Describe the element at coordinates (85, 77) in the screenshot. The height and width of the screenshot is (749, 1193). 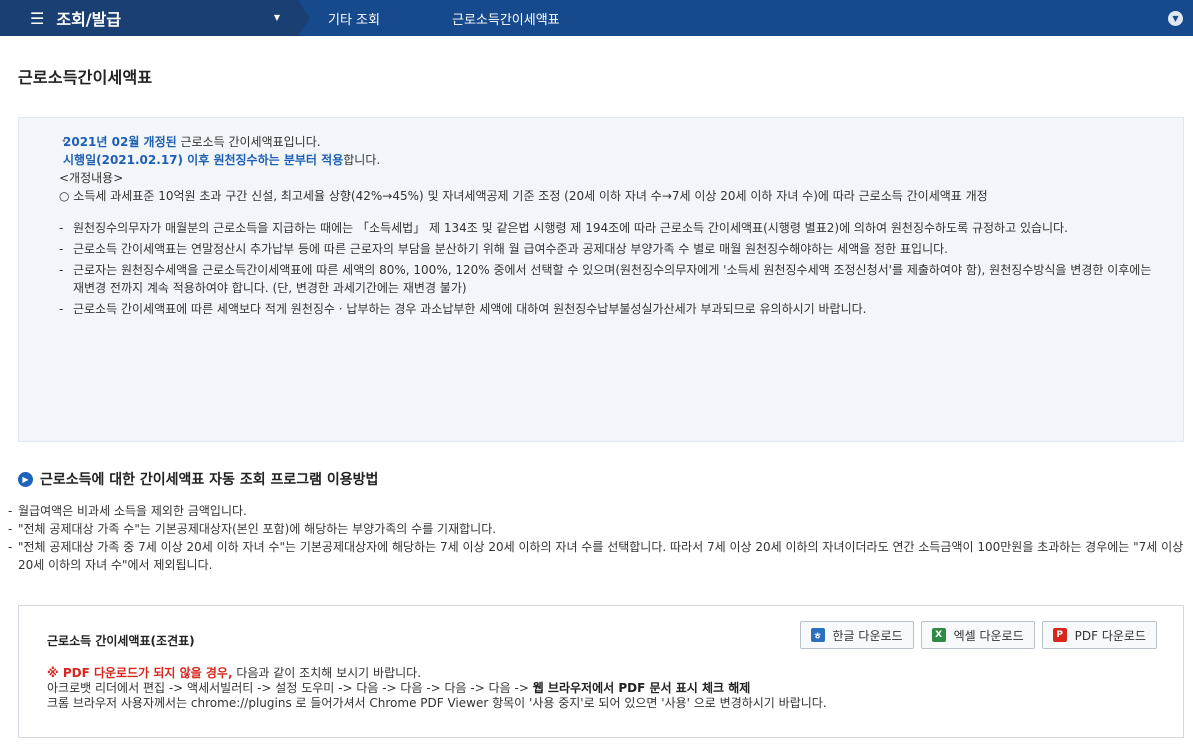
I see `page-title: 근로소득간이세액표` at that location.